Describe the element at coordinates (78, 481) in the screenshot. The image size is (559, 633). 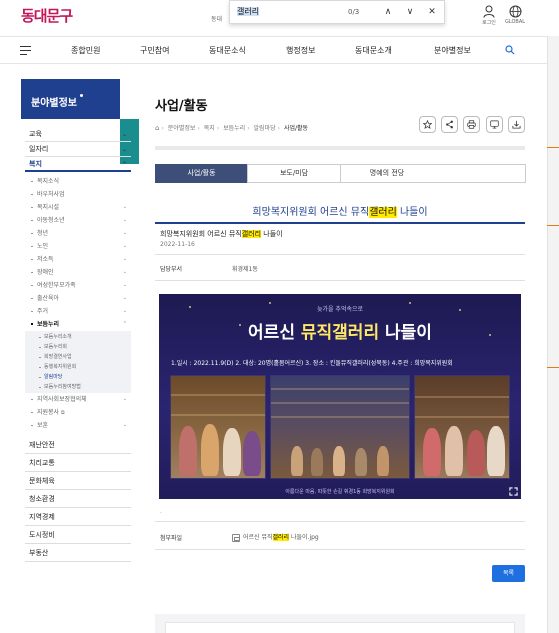
I see `lnb-group-culture: 문화체육` at that location.